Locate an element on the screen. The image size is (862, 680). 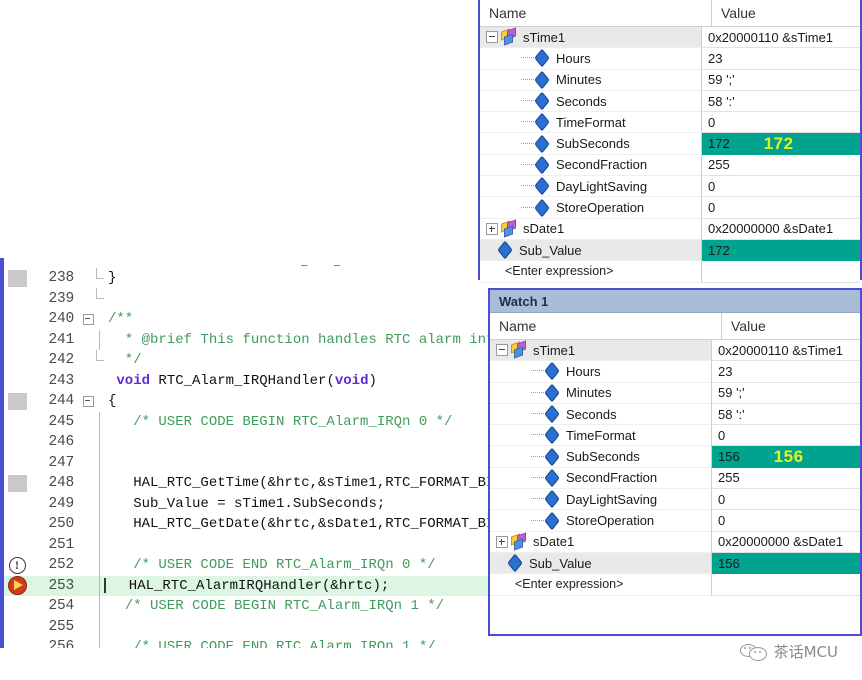
code-line: 239 is located at coordinates (250, 299).